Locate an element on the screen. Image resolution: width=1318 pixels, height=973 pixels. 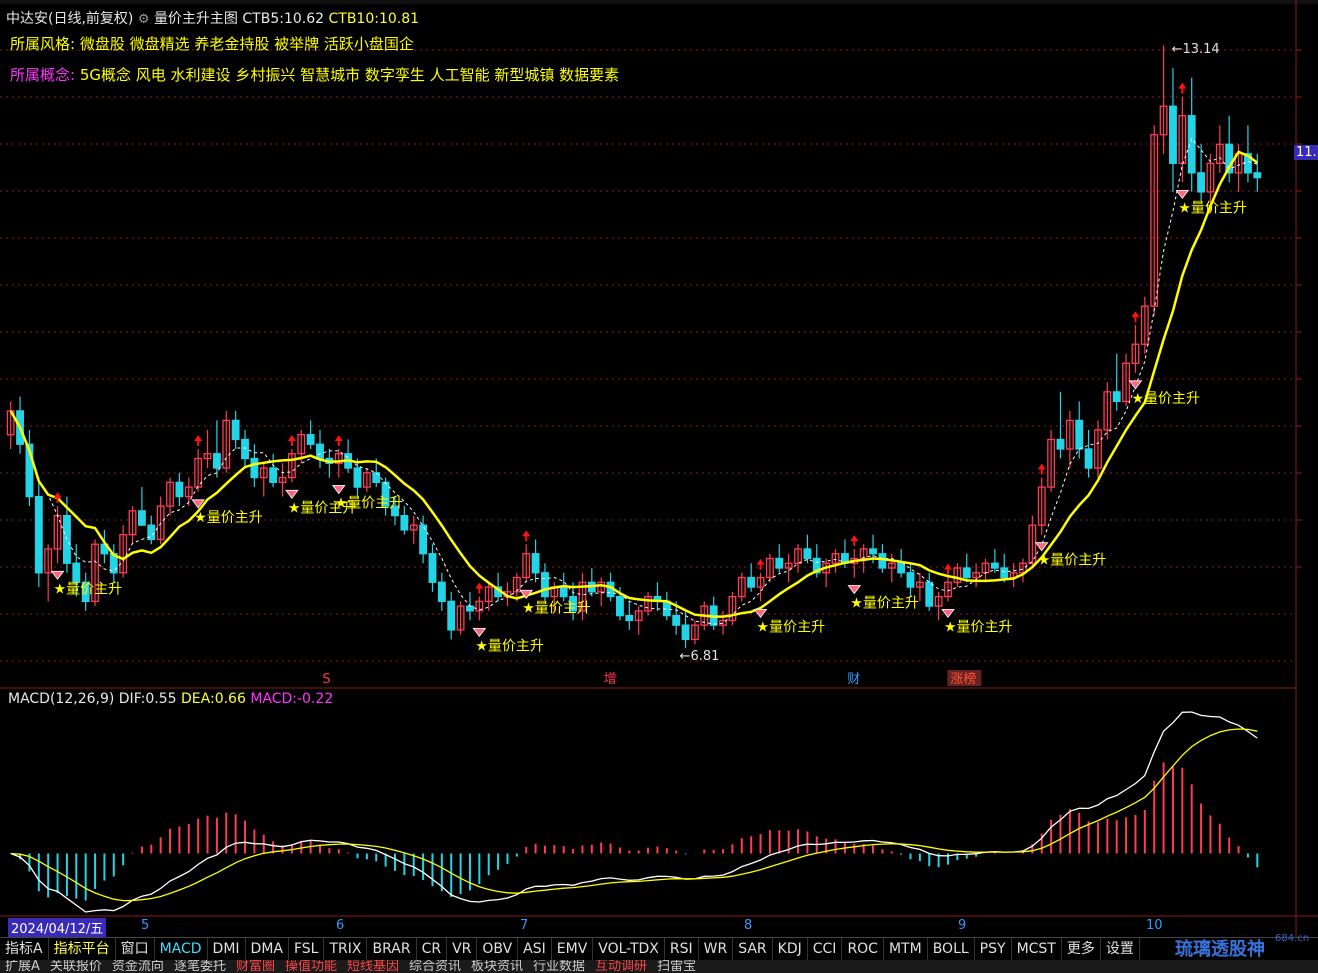
tab-24: MCST is located at coordinates (1037, 949).